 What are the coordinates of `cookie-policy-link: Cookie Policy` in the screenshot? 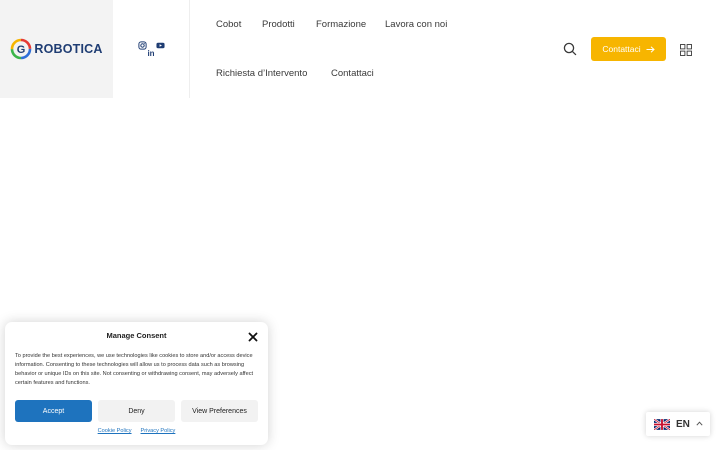 It's located at (115, 431).